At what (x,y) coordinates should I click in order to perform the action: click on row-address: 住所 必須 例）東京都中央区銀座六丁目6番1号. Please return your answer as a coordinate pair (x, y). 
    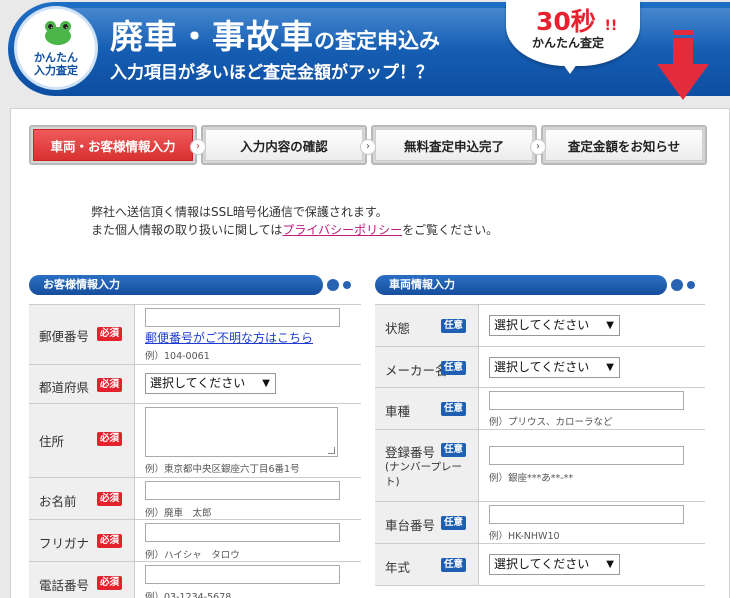
    Looking at the image, I should click on (195, 441).